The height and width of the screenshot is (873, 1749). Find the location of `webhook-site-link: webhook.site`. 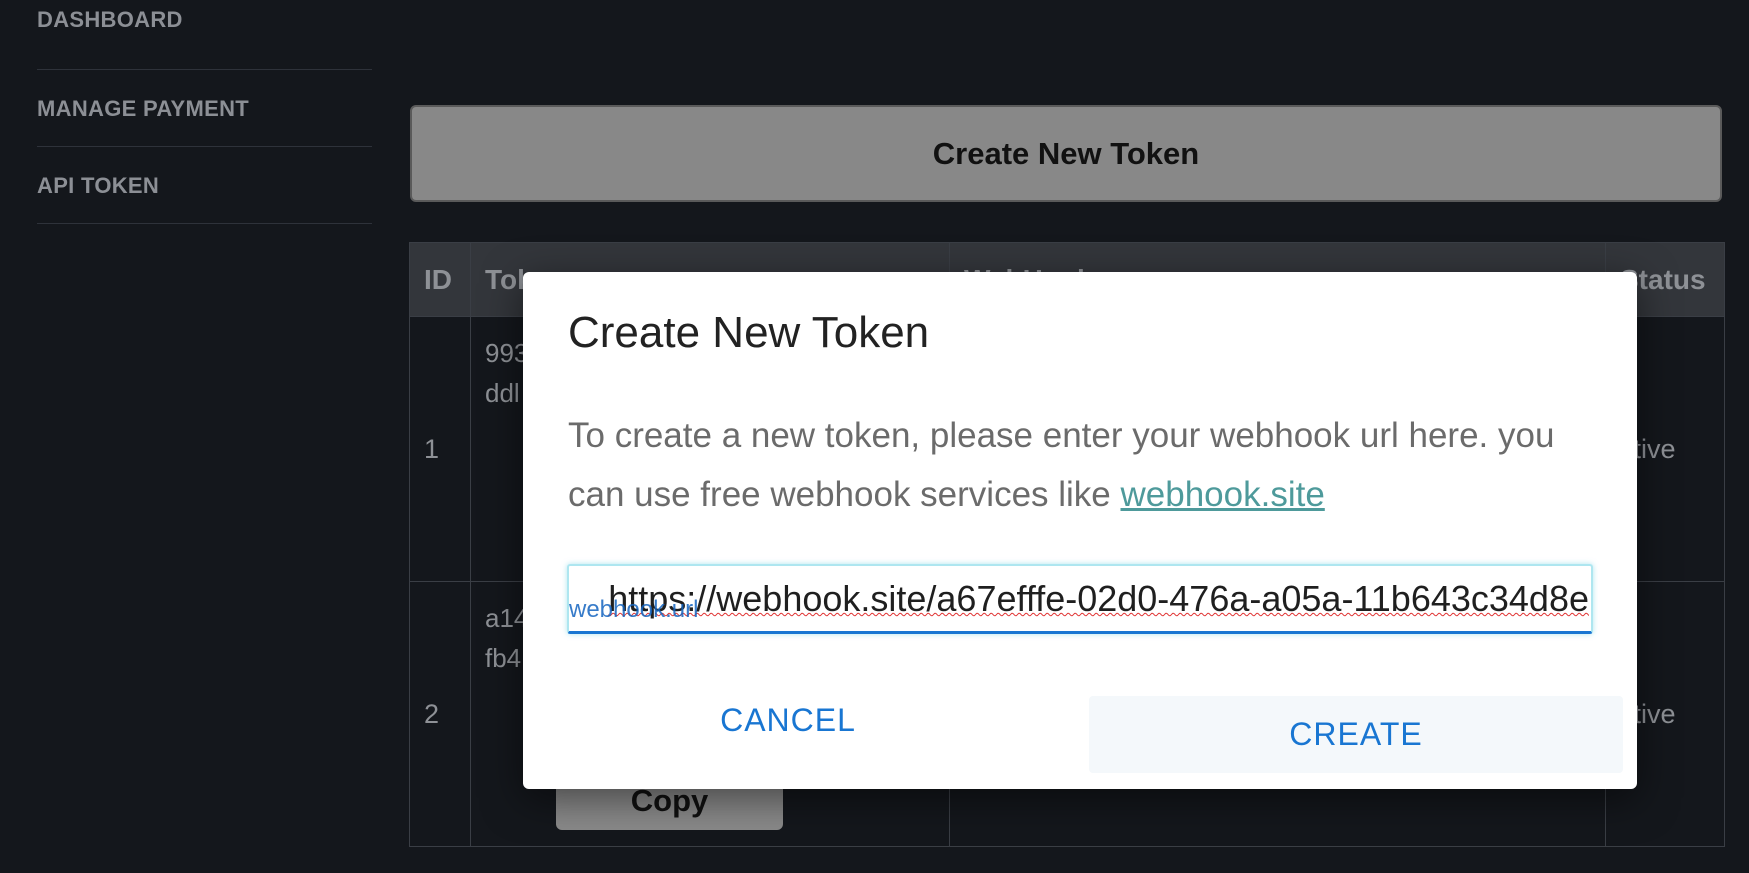

webhook-site-link: webhook.site is located at coordinates (1223, 494).